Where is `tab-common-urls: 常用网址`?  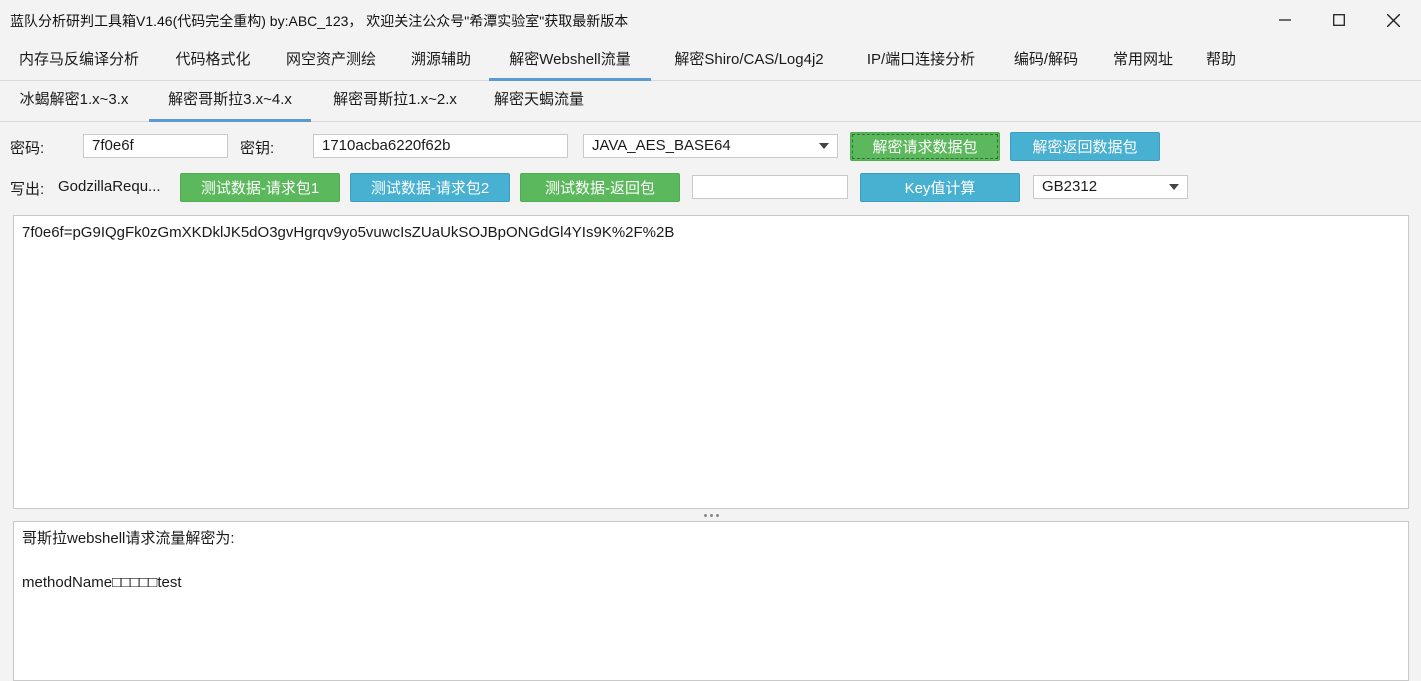 tab-common-urls: 常用网址 is located at coordinates (1143, 60).